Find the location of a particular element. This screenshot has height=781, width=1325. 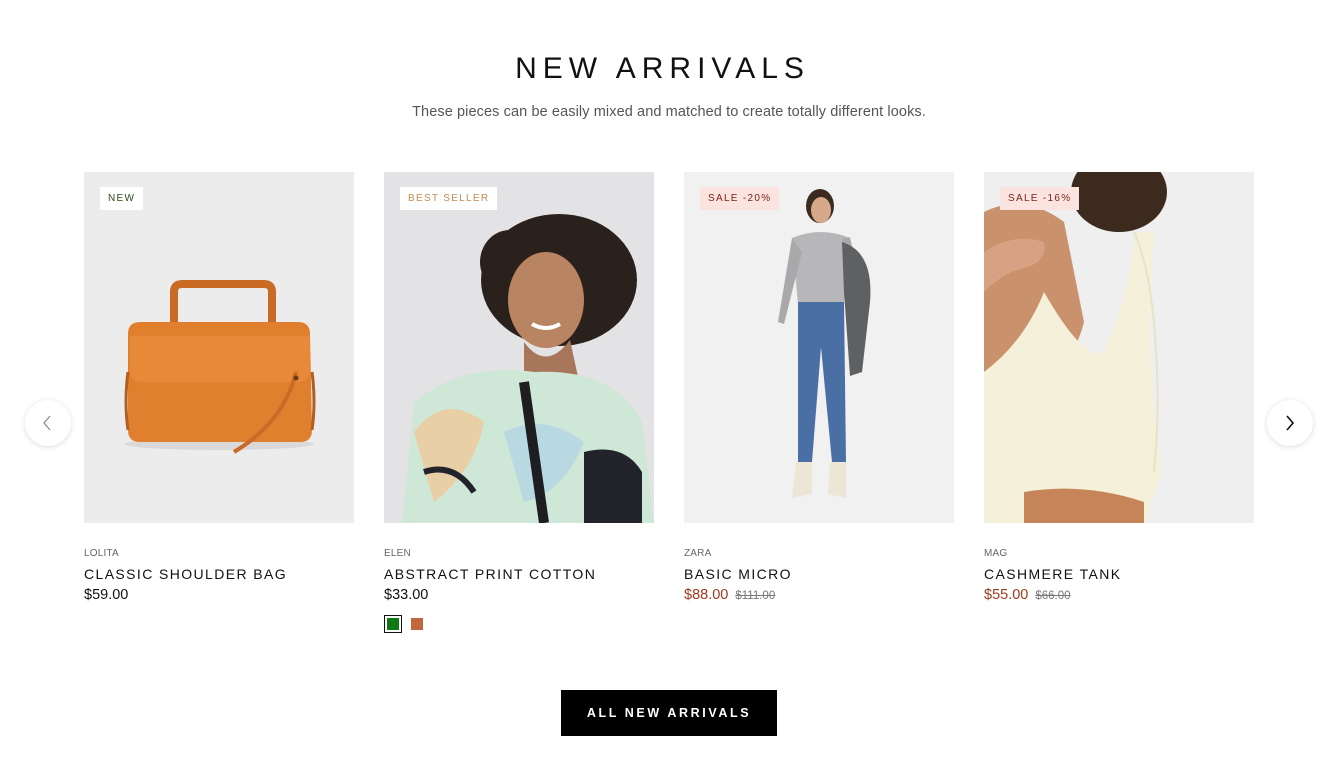

swatch-green is located at coordinates (393, 624).